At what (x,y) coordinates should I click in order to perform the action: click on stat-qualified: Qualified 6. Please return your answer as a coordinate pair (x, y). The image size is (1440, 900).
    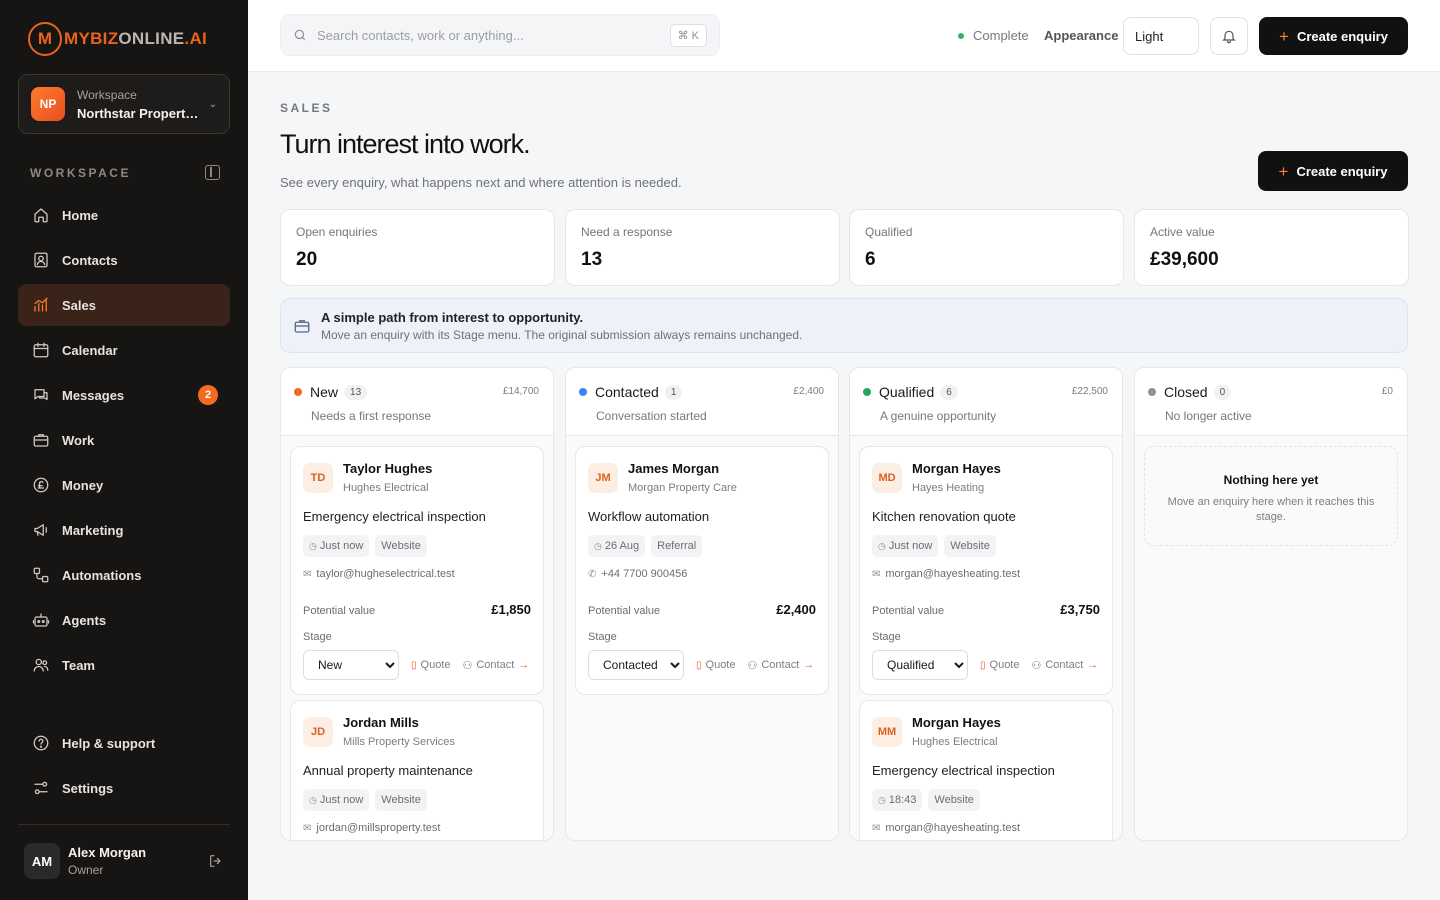
    Looking at the image, I should click on (986, 247).